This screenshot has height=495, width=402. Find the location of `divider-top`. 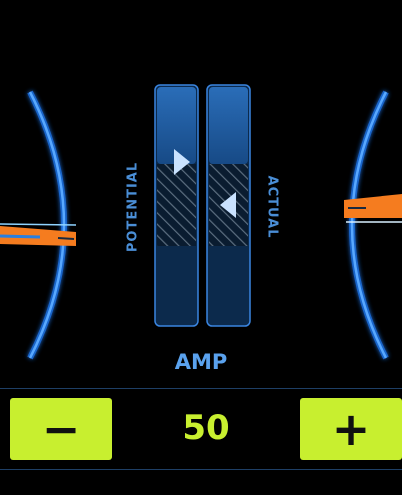

divider-top is located at coordinates (201, 388).